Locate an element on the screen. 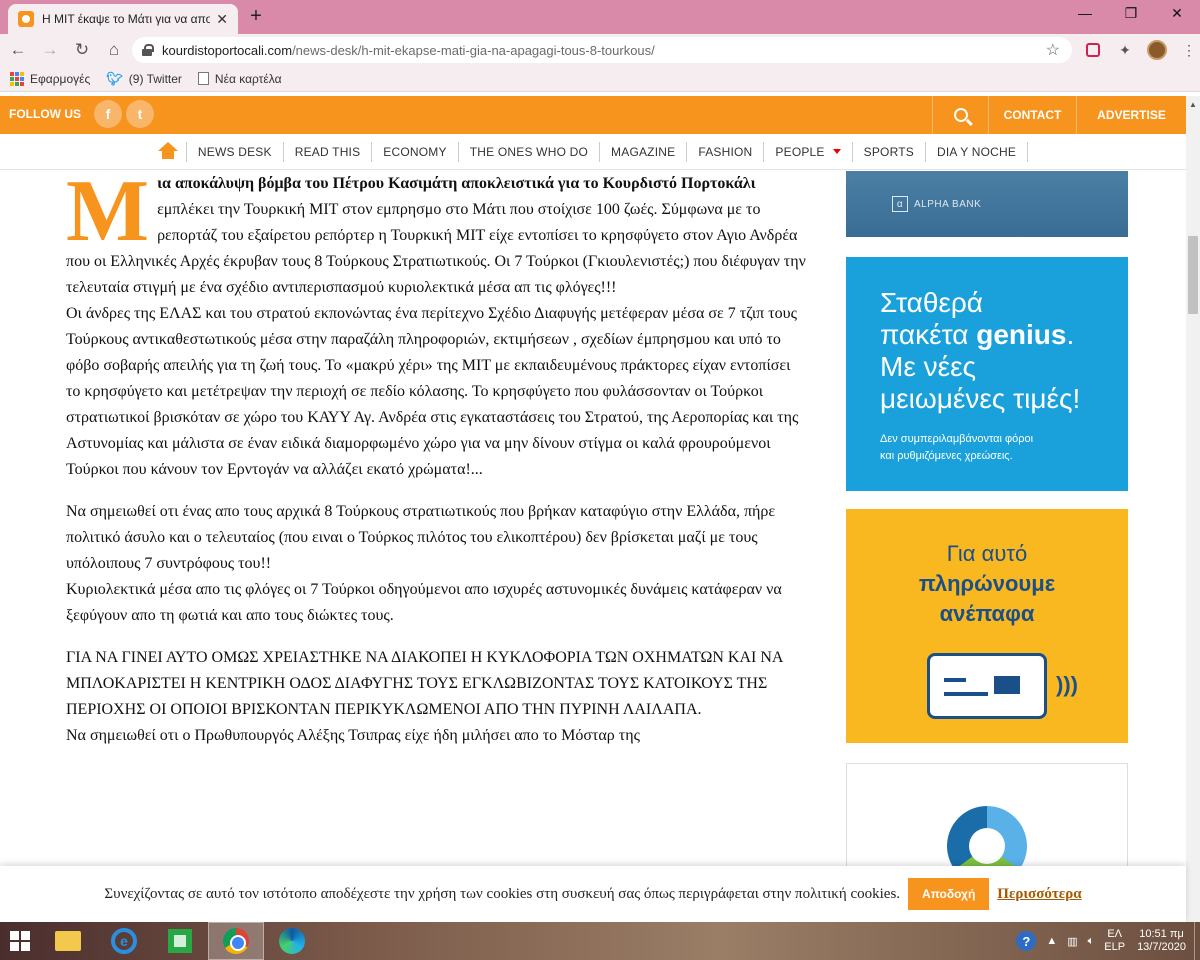  scroll-up-icon: ▲ is located at coordinates (1193, 104).